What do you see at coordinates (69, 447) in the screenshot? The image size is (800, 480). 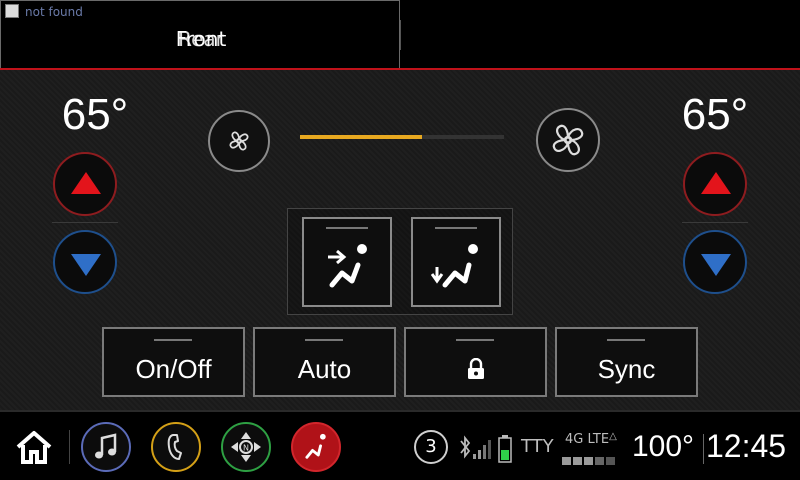 I see `bottom-divider` at bounding box center [69, 447].